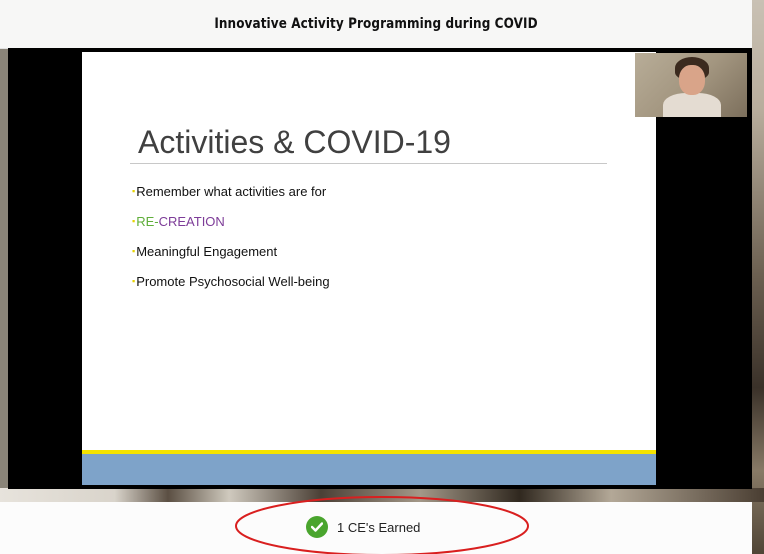 Image resolution: width=764 pixels, height=554 pixels. I want to click on slide-title: Activities & COVID-19, so click(294, 142).